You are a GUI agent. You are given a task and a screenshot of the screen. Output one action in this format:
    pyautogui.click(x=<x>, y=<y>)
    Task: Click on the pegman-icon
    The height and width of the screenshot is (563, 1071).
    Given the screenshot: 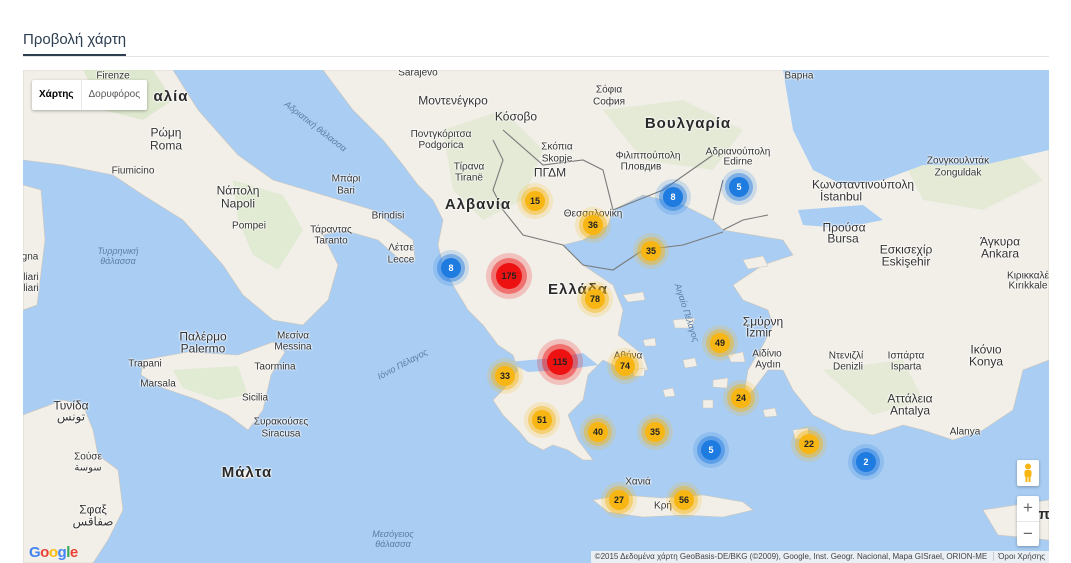 What is the action you would take?
    pyautogui.click(x=1028, y=472)
    